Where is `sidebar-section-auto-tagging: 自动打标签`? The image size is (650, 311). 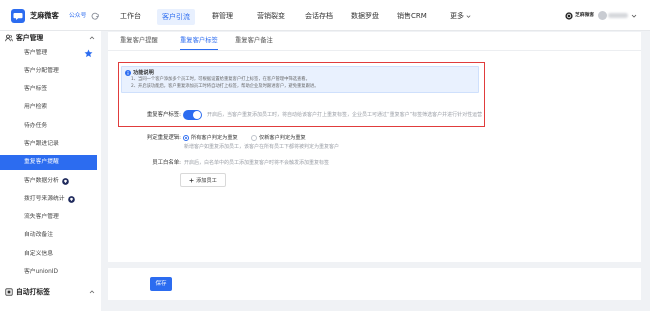 sidebar-section-auto-tagging: 自动打标签 is located at coordinates (50, 292).